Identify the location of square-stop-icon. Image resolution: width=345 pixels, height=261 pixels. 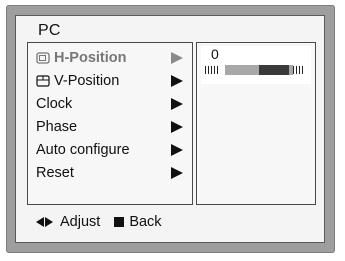
(119, 222).